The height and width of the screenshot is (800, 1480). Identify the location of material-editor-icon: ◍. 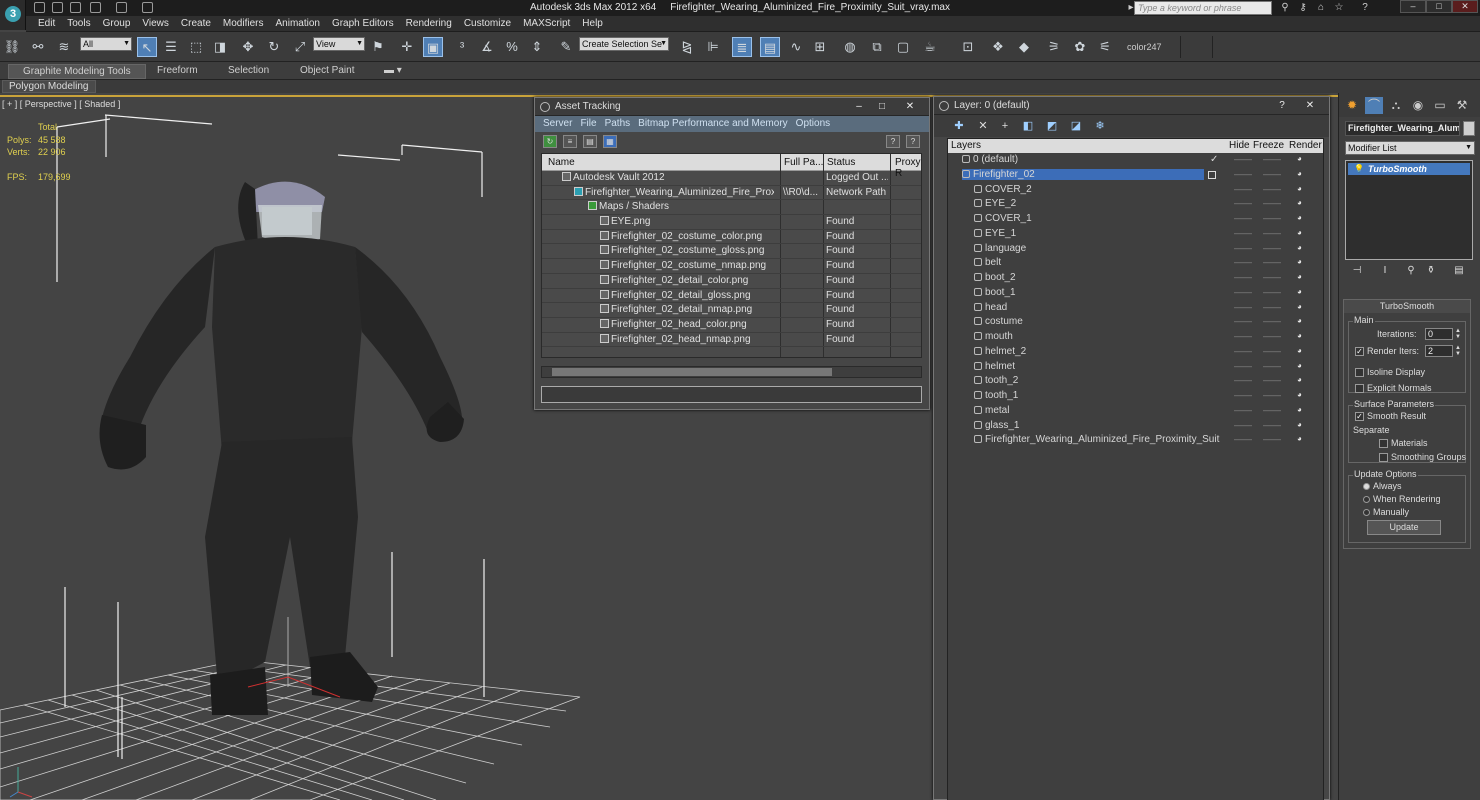
(850, 47).